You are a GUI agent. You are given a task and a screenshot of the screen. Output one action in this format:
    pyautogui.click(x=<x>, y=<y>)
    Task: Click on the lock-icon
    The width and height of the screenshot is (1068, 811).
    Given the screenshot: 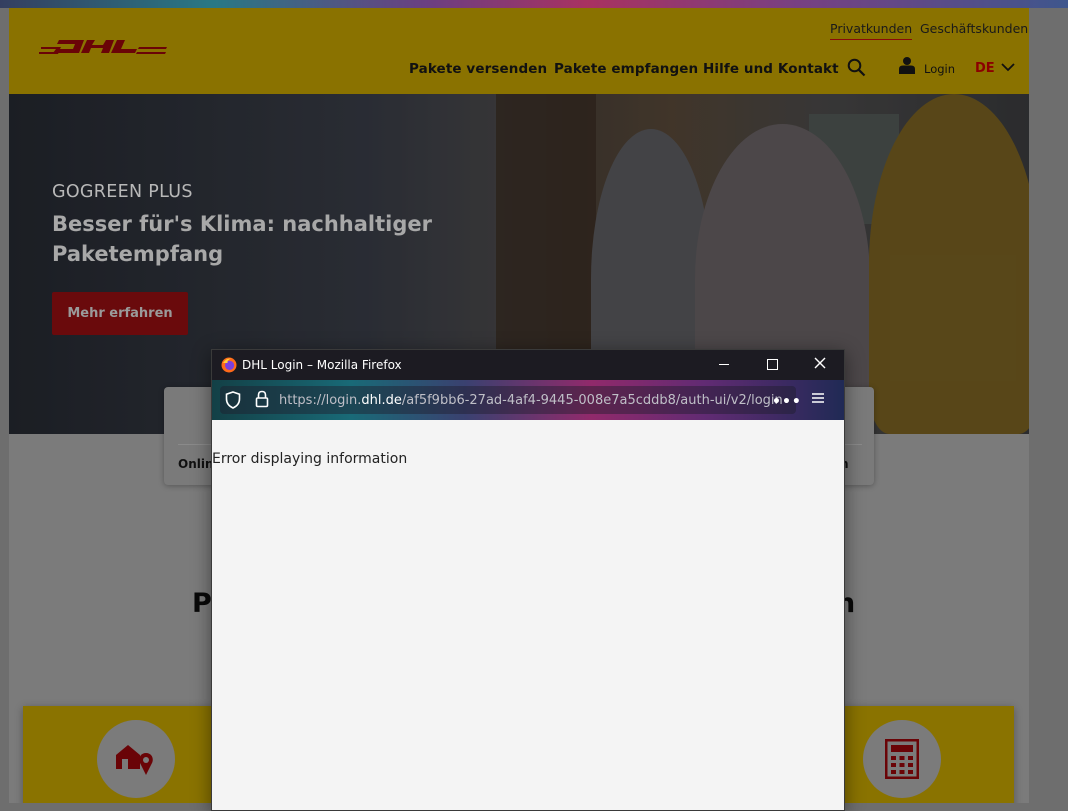 What is the action you would take?
    pyautogui.click(x=262, y=399)
    